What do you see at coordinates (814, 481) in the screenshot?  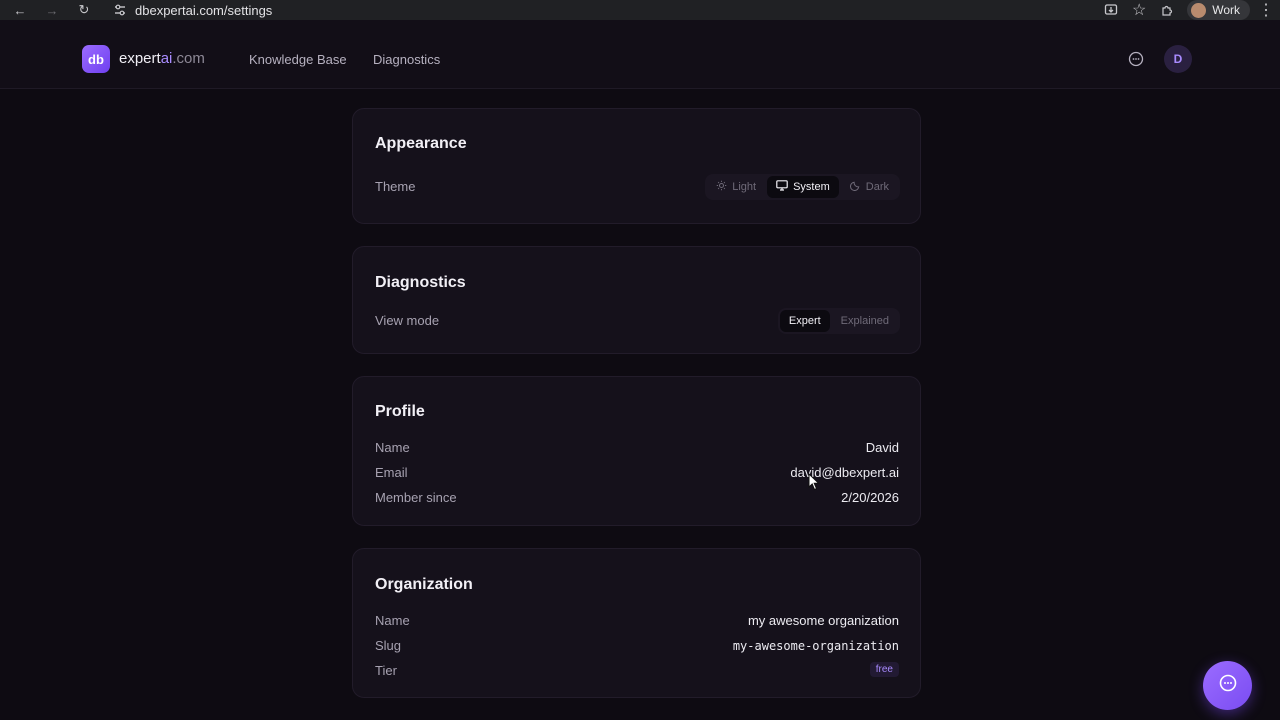 I see `mouse-cursor-icon` at bounding box center [814, 481].